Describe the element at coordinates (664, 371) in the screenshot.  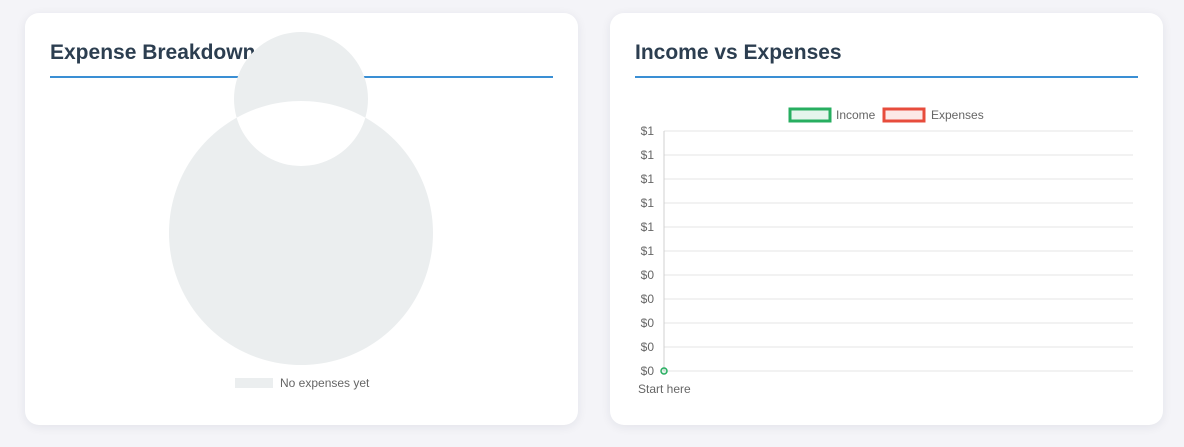
I see `data-point-income` at that location.